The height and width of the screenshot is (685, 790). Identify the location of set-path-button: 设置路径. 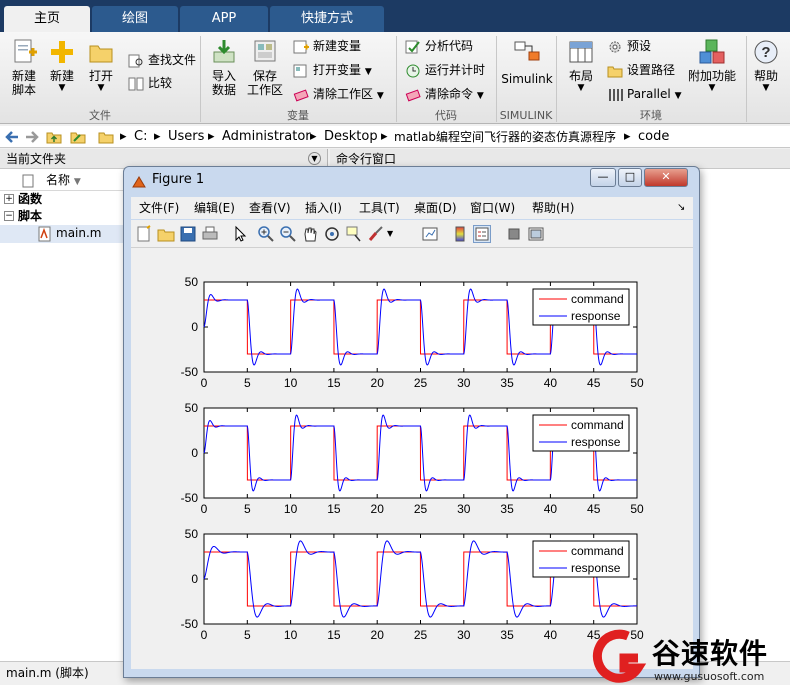
(641, 70).